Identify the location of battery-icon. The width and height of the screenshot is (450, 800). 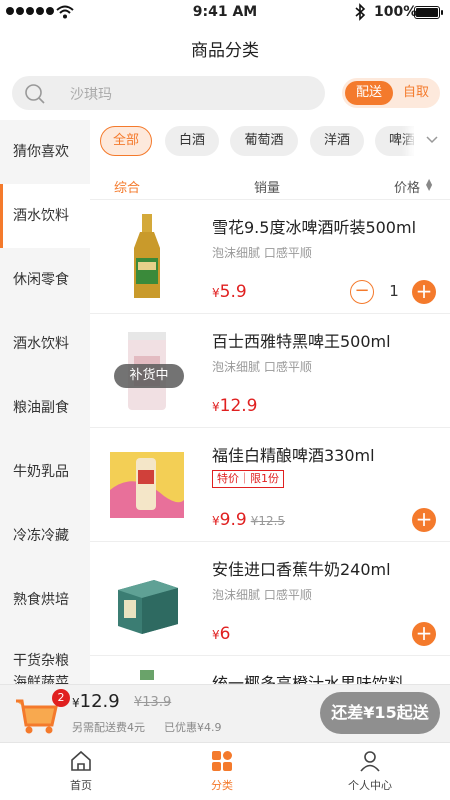
(428, 12).